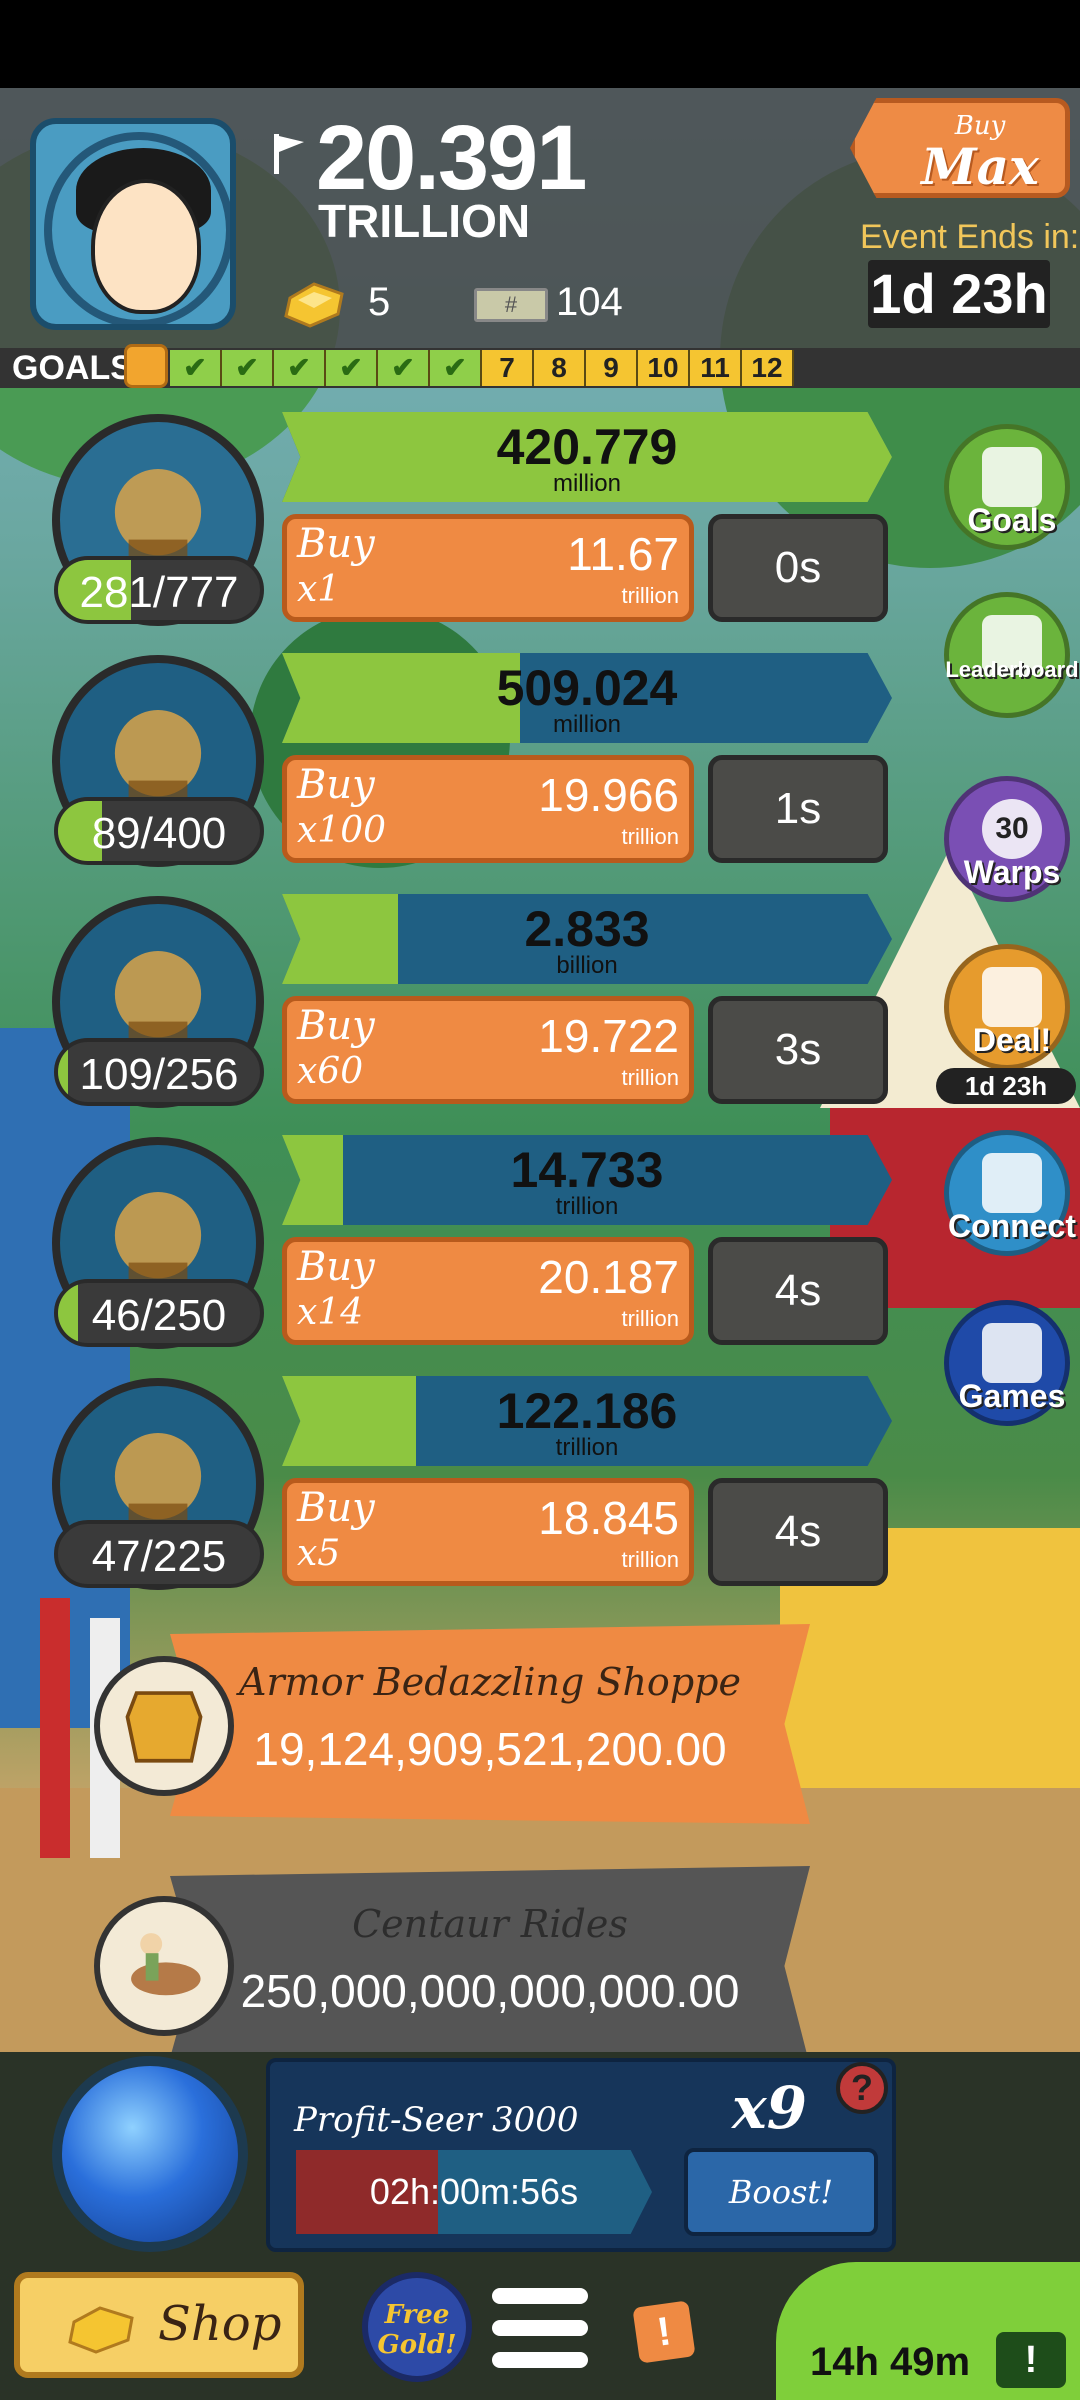 Image resolution: width=1080 pixels, height=2400 pixels. I want to click on buy-cost: 19.722, so click(608, 1036).